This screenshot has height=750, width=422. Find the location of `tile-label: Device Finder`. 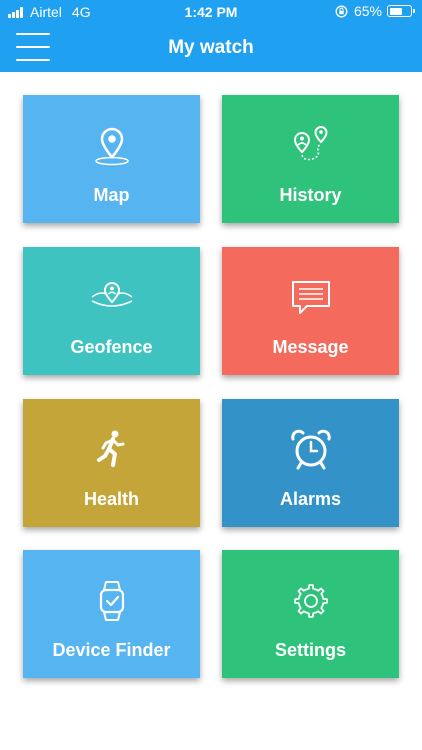

tile-label: Device Finder is located at coordinates (111, 650).